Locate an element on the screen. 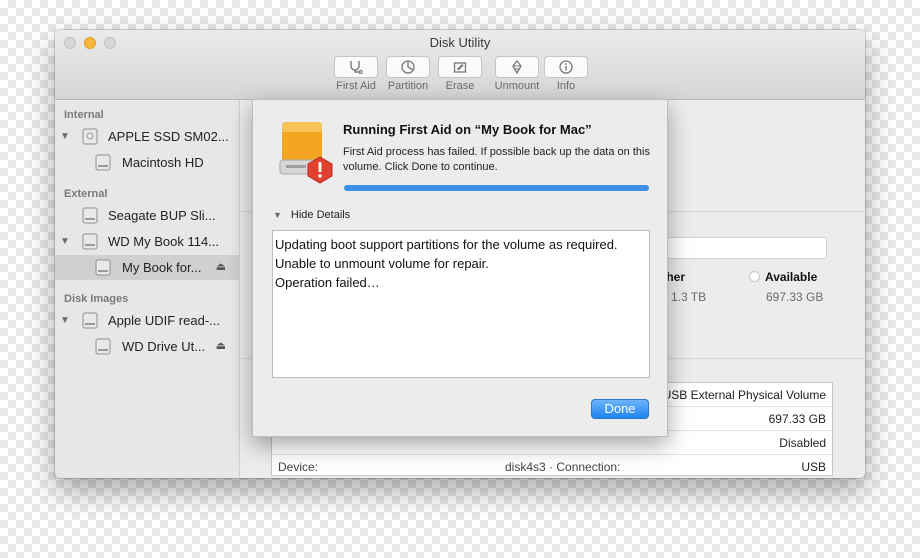 This screenshot has height=558, width=920. partition-button: Partition is located at coordinates (408, 74).